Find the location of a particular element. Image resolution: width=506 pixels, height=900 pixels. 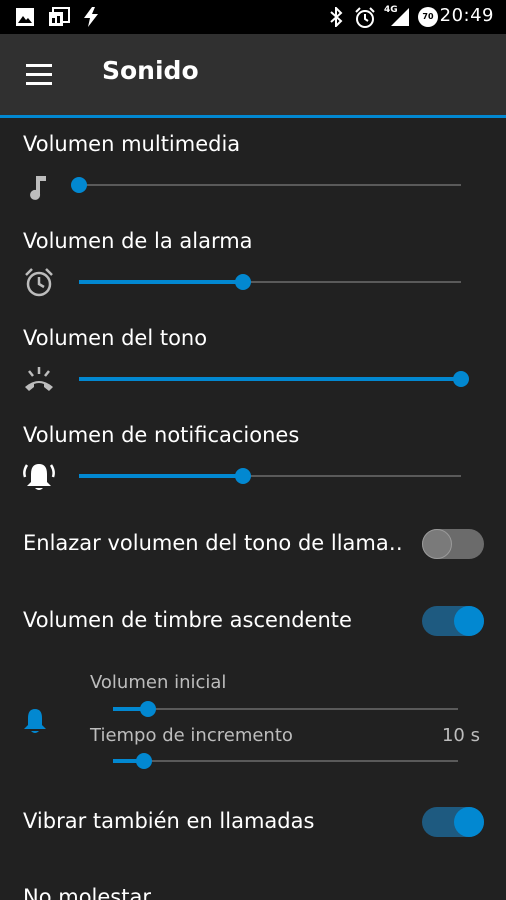

do-not-disturb-label: No molestar is located at coordinates (87, 892).